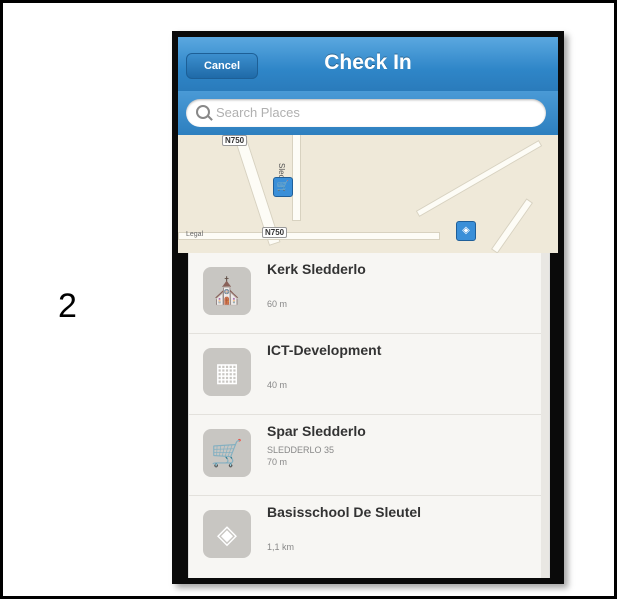 Image resolution: width=618 pixels, height=599 pixels. What do you see at coordinates (301, 450) in the screenshot?
I see `place-address: SLEDDERLO 35` at bounding box center [301, 450].